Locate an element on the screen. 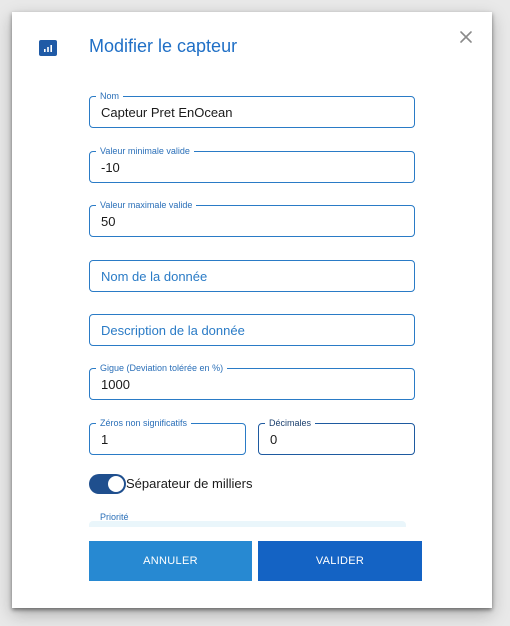 Image resolution: width=510 pixels, height=626 pixels. validate-button: VALIDER is located at coordinates (340, 561).